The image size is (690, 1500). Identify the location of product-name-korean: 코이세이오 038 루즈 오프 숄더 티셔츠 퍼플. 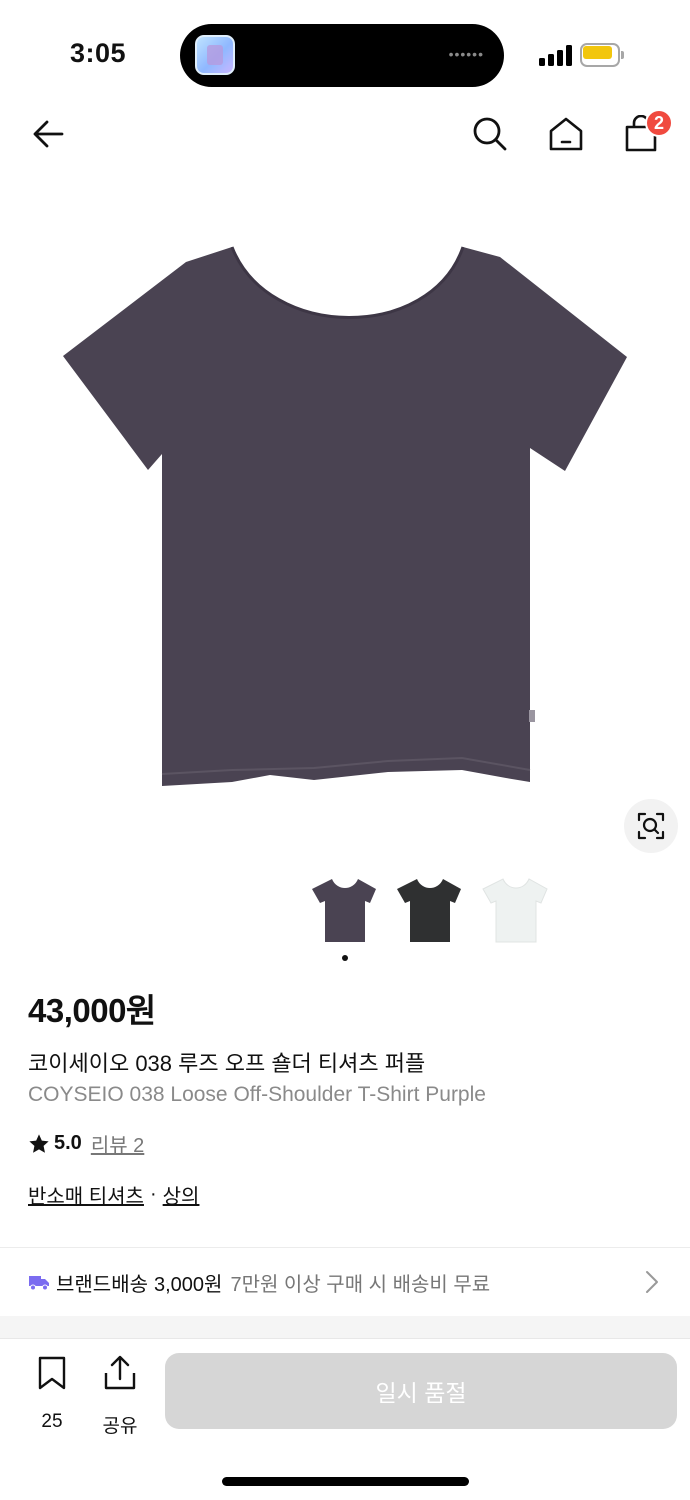
(227, 1063).